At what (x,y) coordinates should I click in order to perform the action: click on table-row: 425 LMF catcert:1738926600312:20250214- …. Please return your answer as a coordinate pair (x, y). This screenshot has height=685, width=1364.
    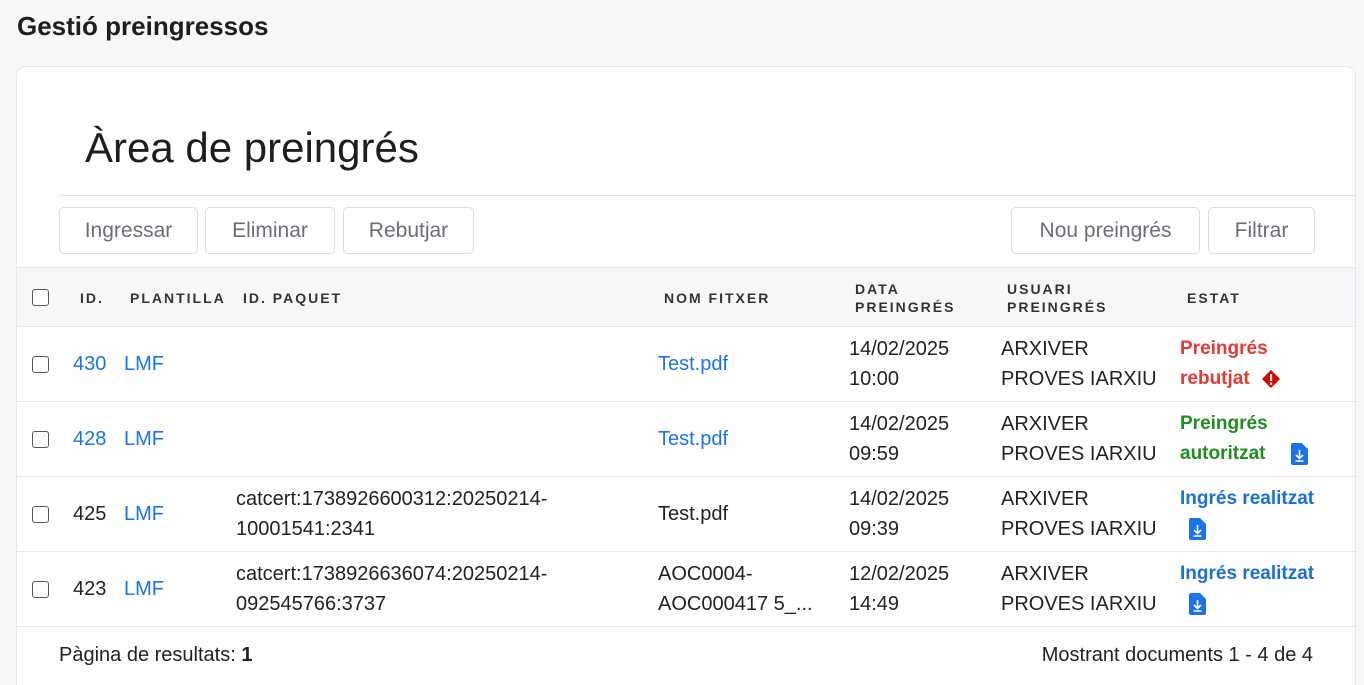
    Looking at the image, I should click on (686, 514).